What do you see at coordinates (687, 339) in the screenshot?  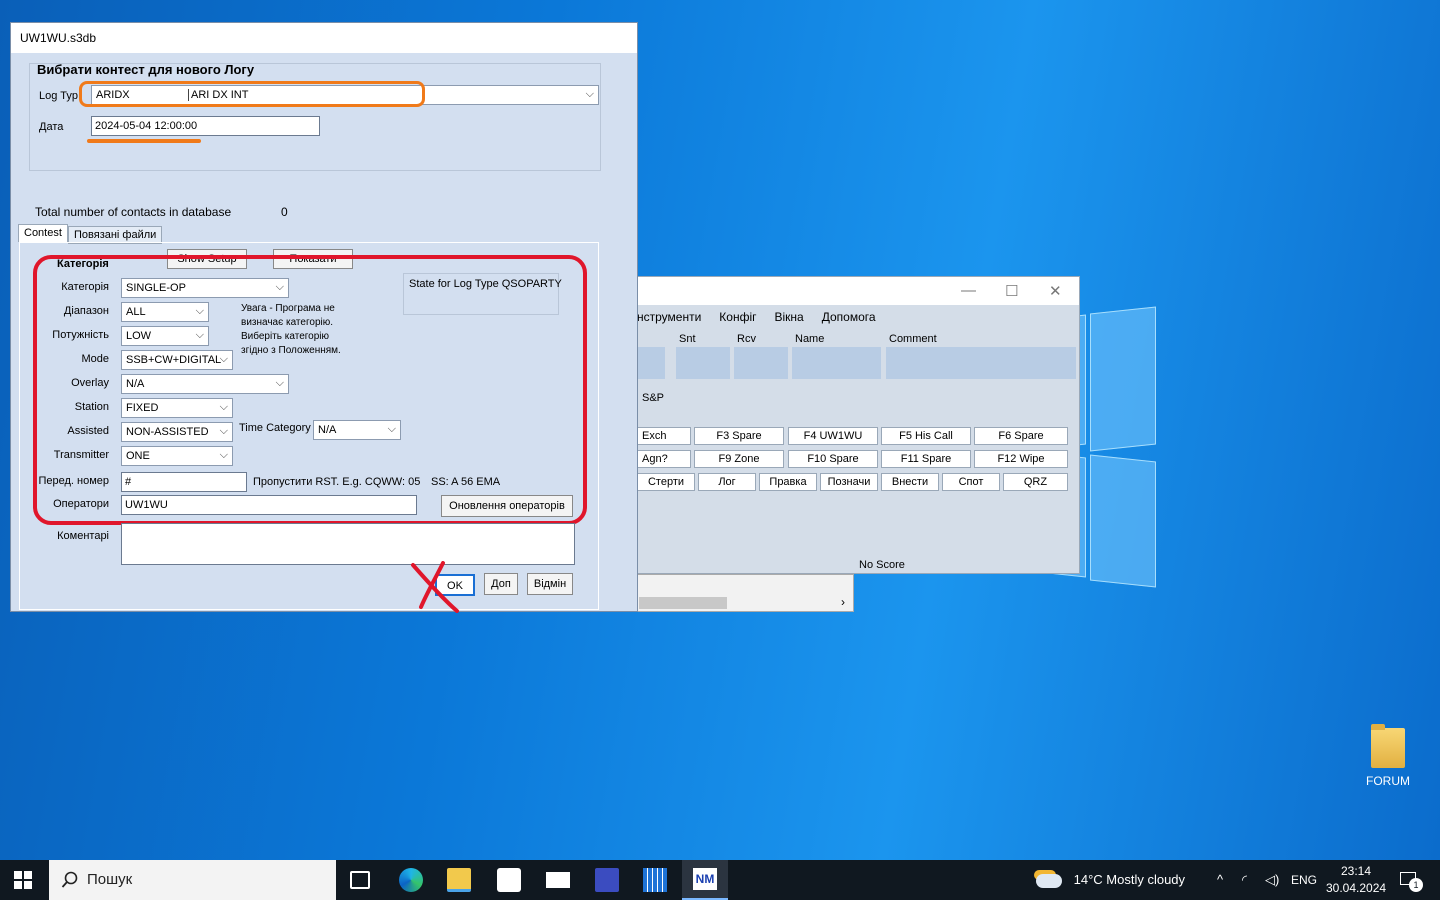 I see `column-snt: Snt` at bounding box center [687, 339].